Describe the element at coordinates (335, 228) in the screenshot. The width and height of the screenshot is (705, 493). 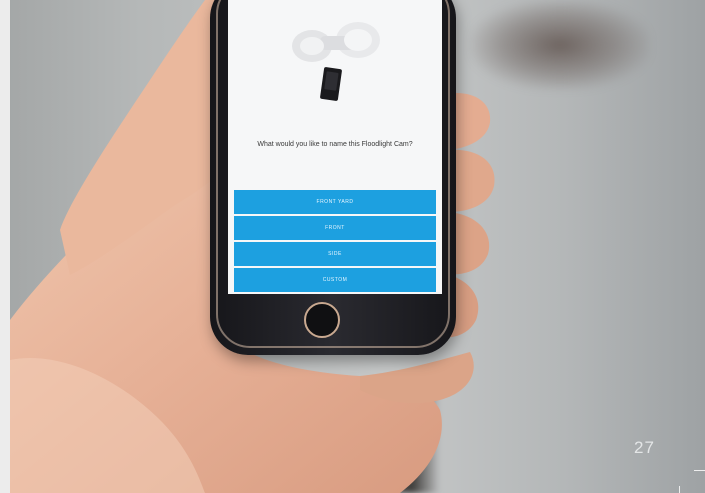
I see `option-front-button: FRONT` at that location.